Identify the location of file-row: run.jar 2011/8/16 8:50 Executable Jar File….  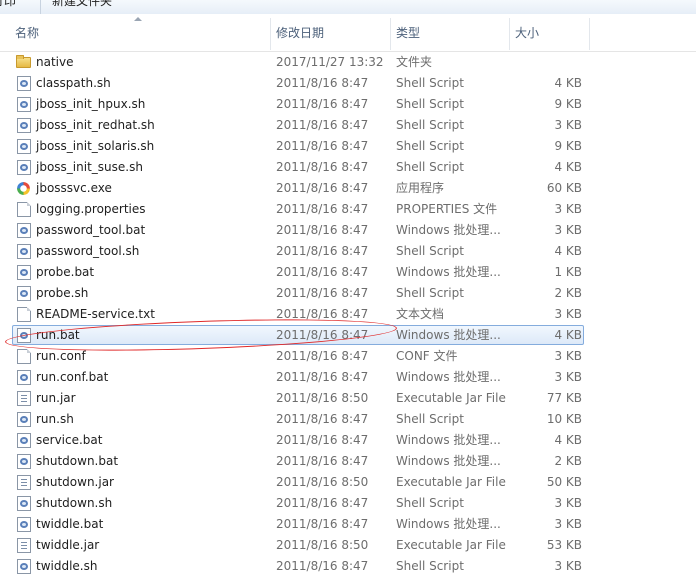
(348, 398).